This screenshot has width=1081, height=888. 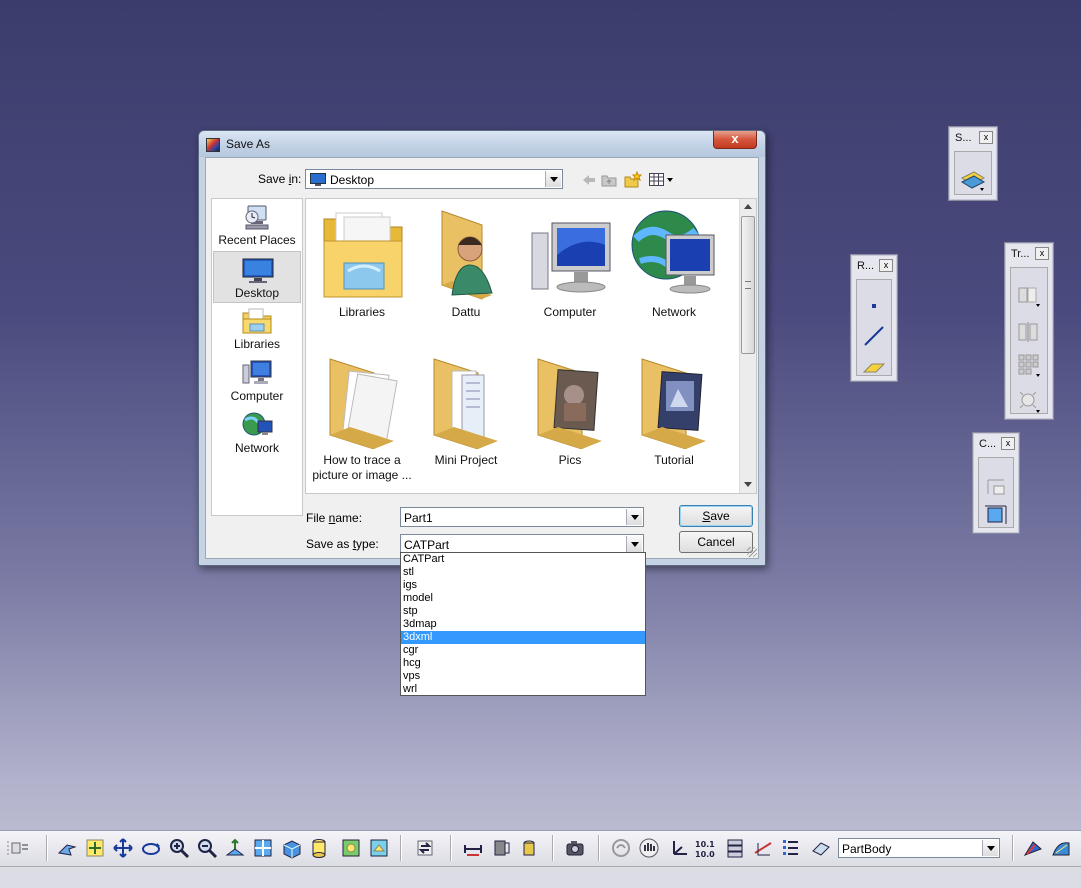 What do you see at coordinates (609, 180) in the screenshot?
I see `up-folder-icon` at bounding box center [609, 180].